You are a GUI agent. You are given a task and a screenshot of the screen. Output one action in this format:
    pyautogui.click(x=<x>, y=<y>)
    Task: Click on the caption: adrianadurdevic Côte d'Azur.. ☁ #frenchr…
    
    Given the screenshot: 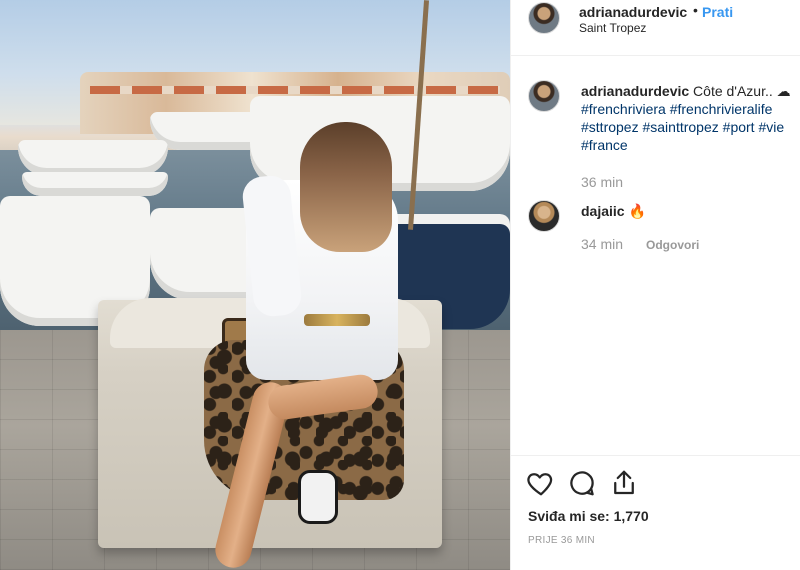 What is the action you would take?
    pyautogui.click(x=655, y=135)
    